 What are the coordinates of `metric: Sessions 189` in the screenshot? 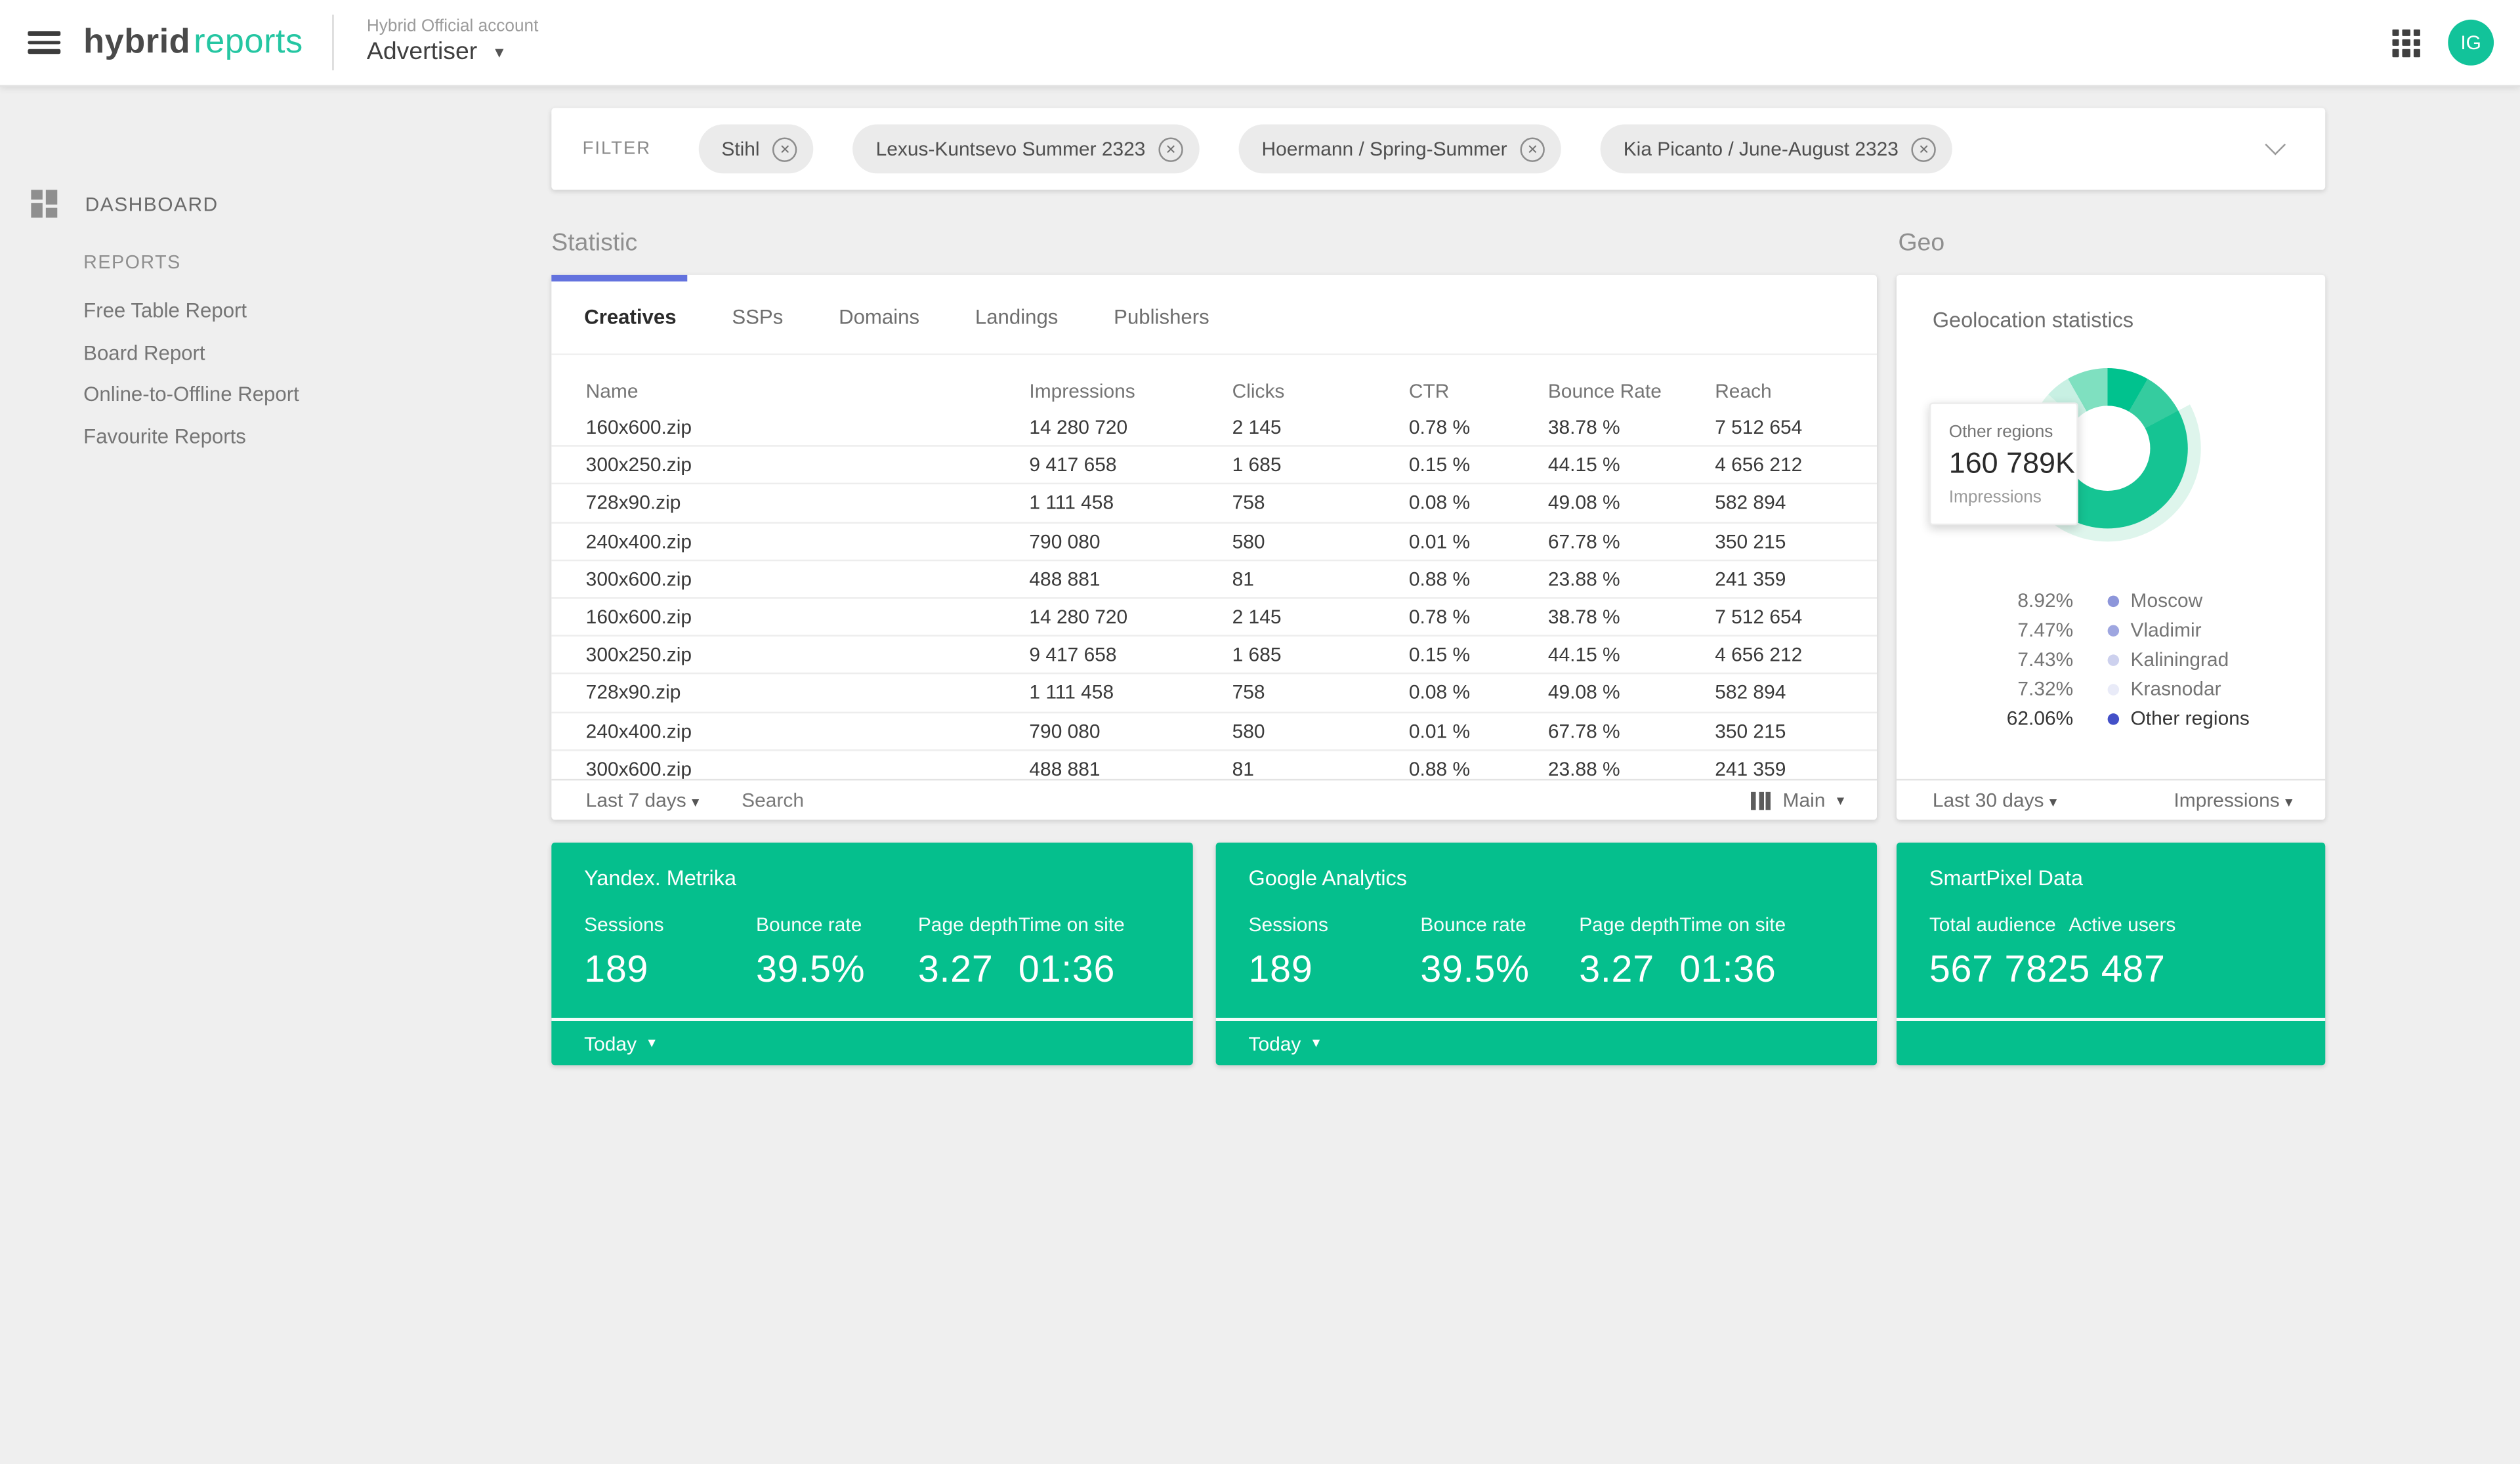 It's located at (624, 951).